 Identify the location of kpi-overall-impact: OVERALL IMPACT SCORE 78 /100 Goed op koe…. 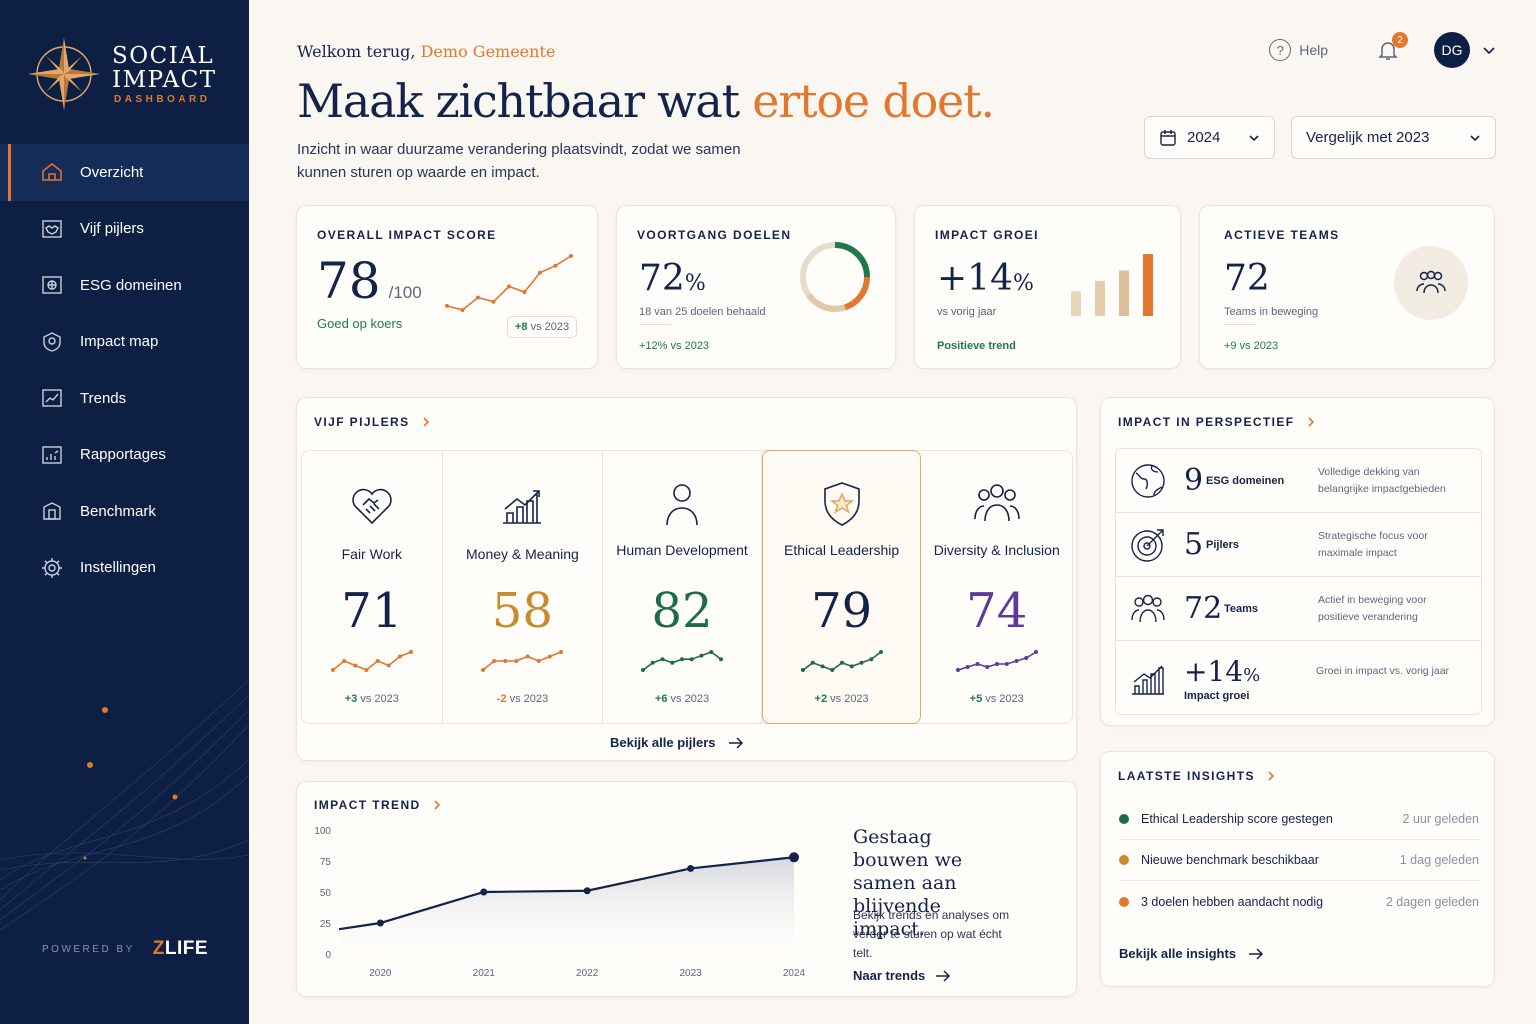
(447, 287).